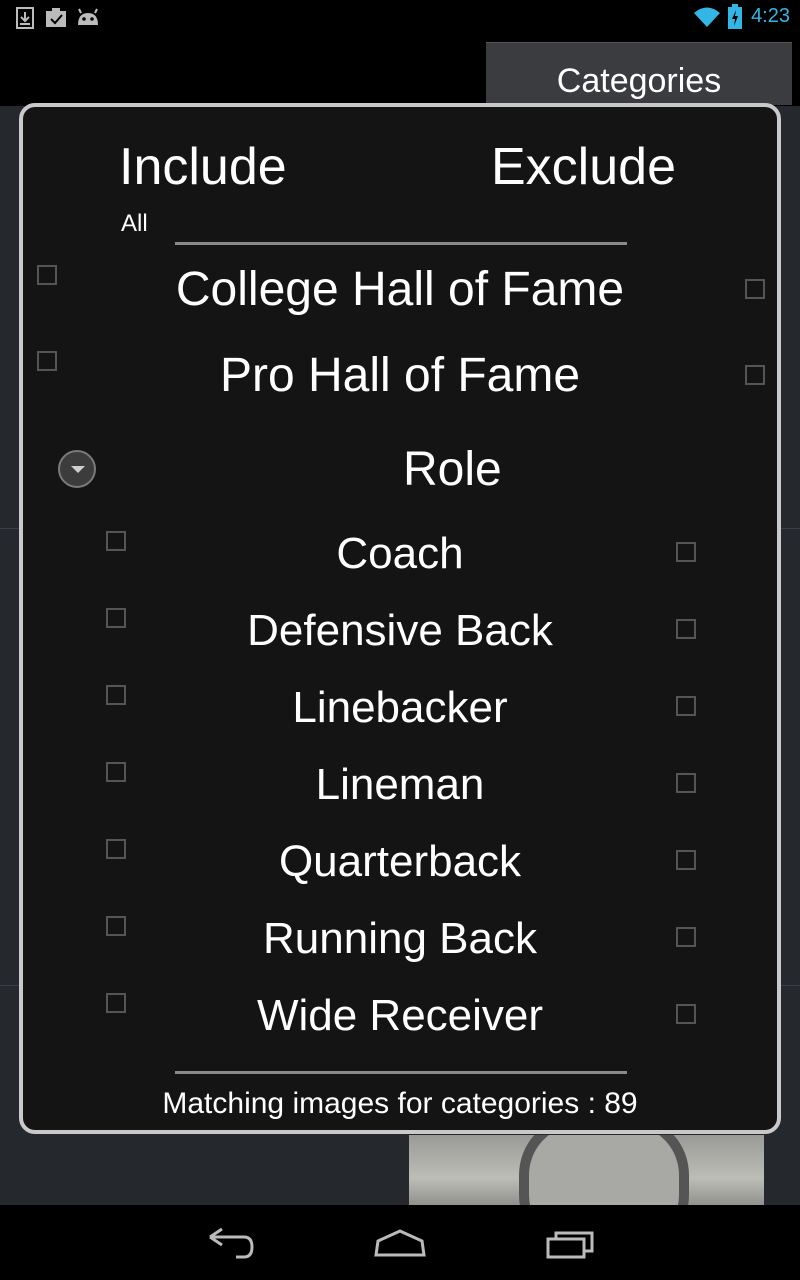  I want to click on collapse-group-icon, so click(77, 469).